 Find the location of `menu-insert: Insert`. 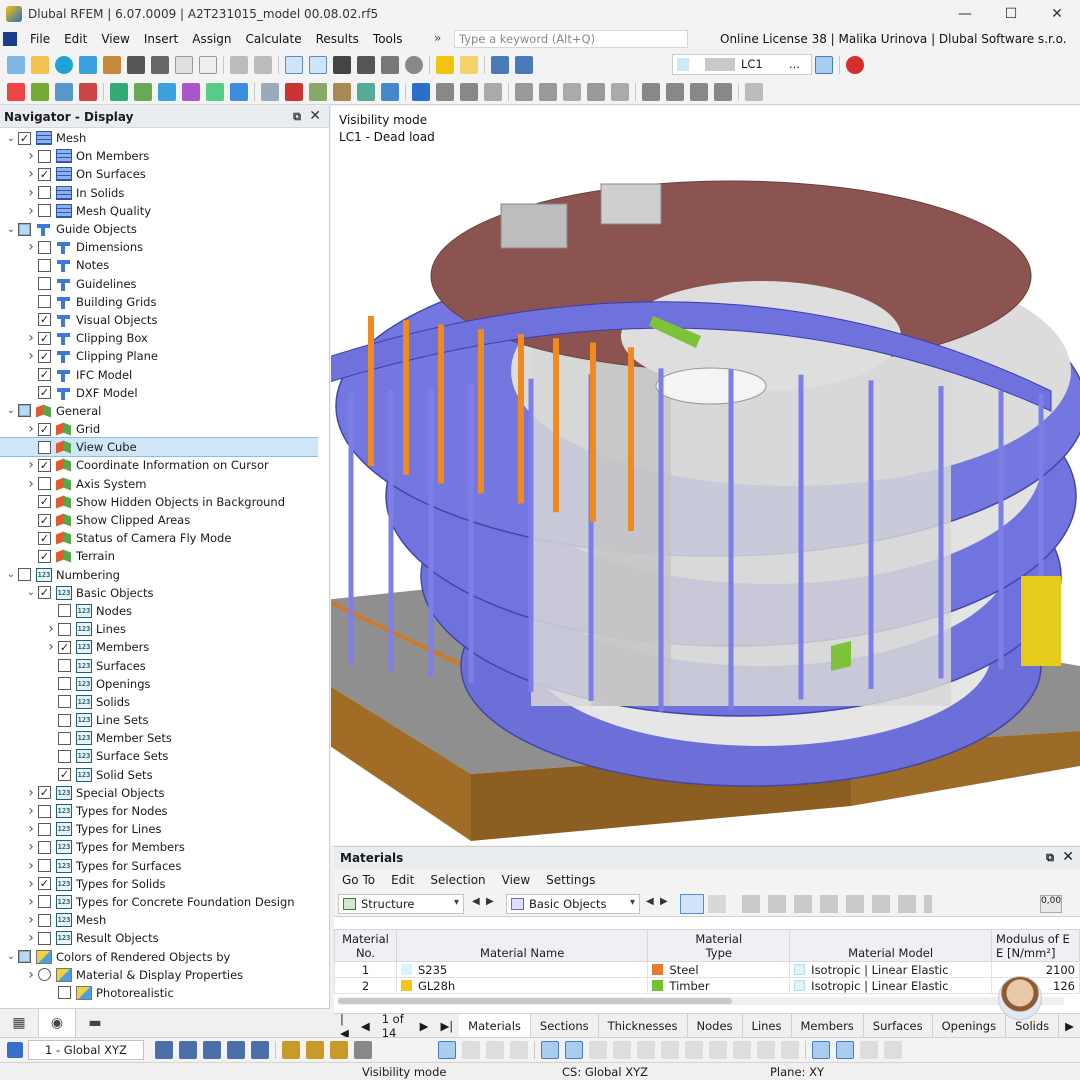

menu-insert: Insert is located at coordinates (161, 39).